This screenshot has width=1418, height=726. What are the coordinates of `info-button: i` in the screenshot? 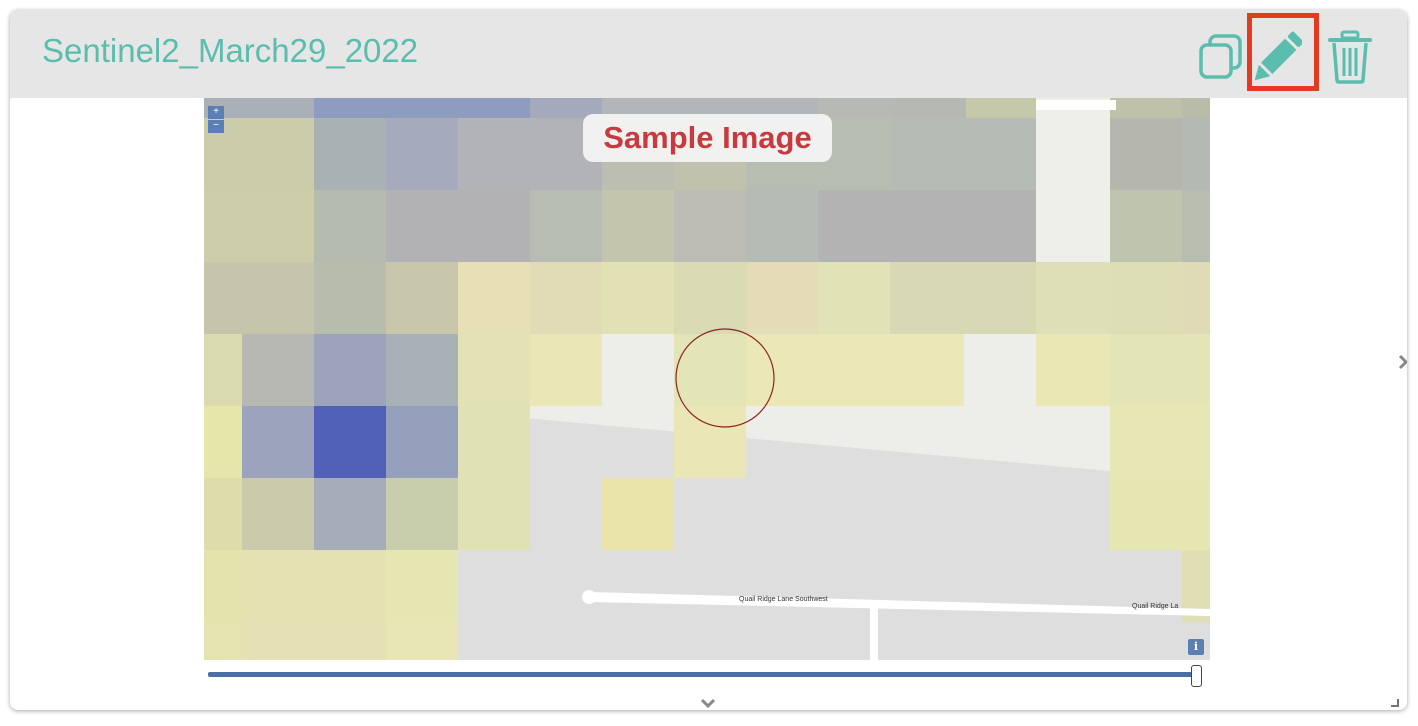 It's located at (1196, 647).